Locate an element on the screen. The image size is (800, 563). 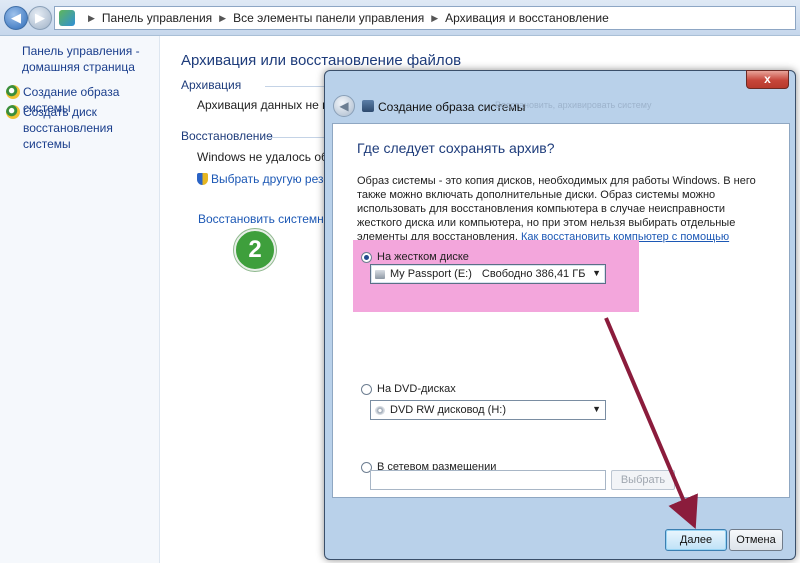
hard-disk-free-space: Свободно 386,41 ГБ is located at coordinates (533, 274).